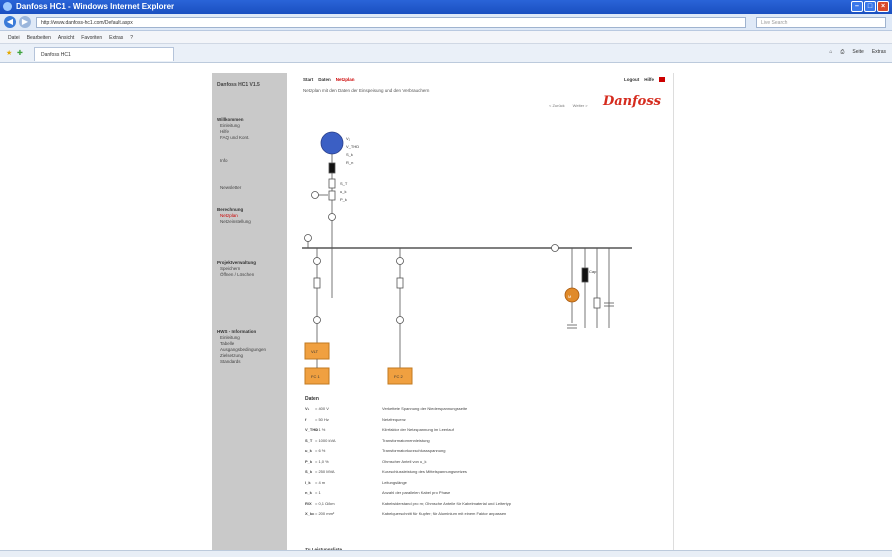 The image size is (892, 557). What do you see at coordinates (446, 553) in the screenshot?
I see `status-bar` at bounding box center [446, 553].